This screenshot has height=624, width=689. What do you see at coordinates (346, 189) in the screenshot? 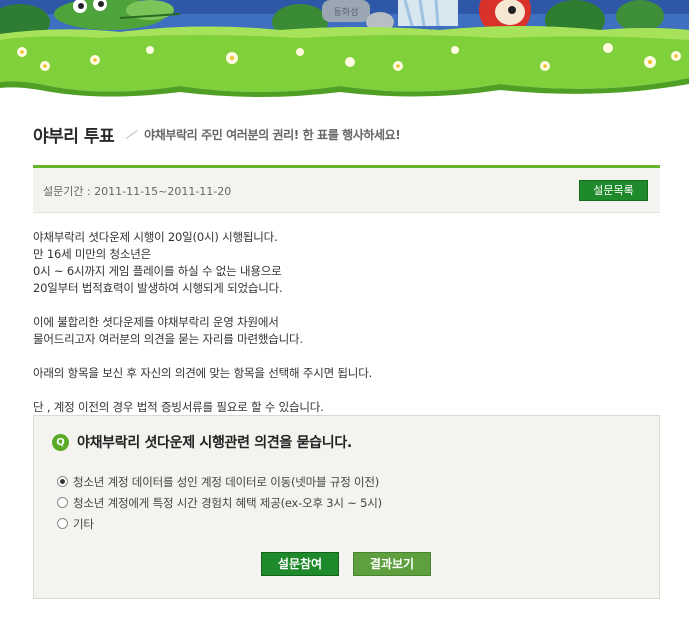
I see `survey-period-bar: 설문기간 : 2011-11-15~2011-11-20 설문목록` at bounding box center [346, 189].